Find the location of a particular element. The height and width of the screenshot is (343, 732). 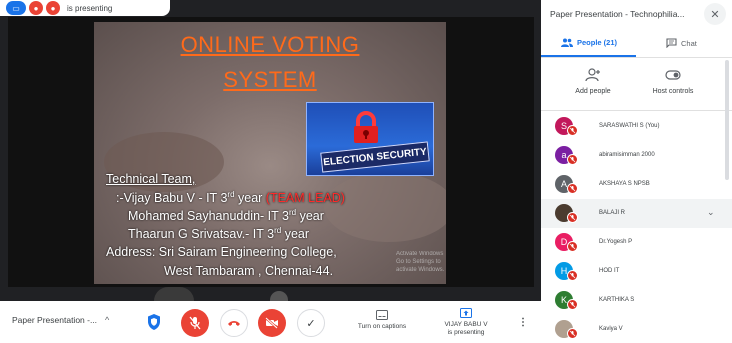

participant-row: Kaviya V is located at coordinates (636, 329).